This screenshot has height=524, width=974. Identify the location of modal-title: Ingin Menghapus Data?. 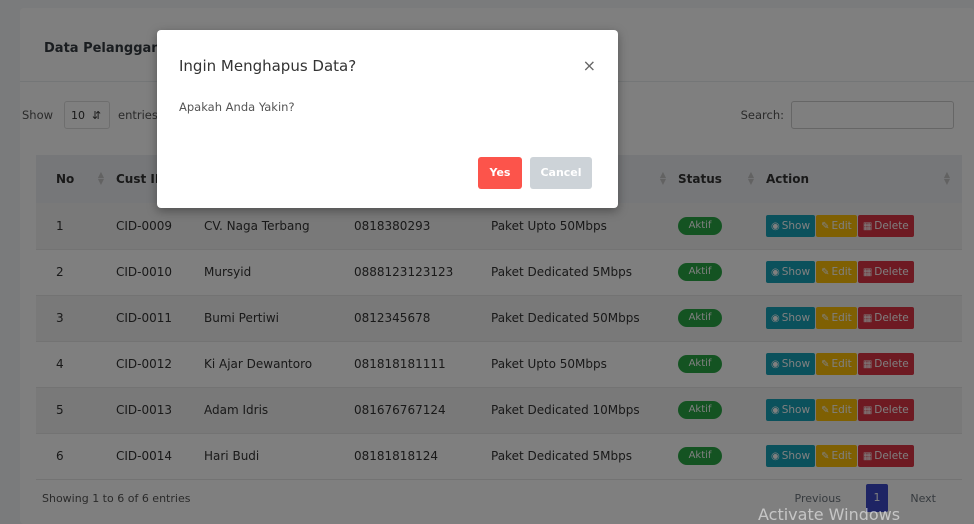
(268, 66).